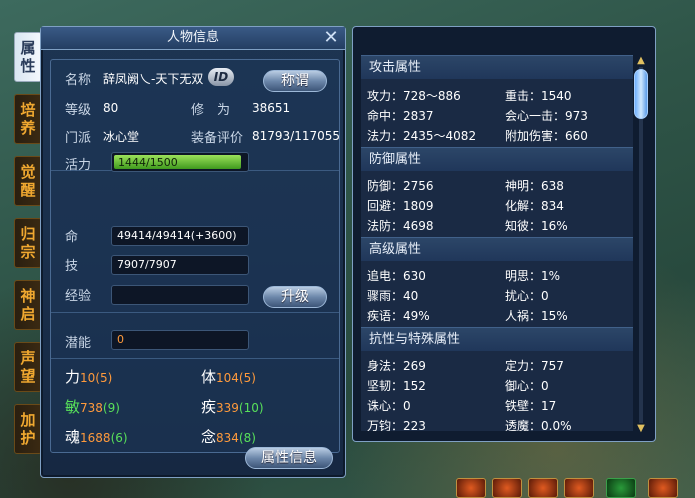  I want to click on attr-cell: 透魔：0.0%, so click(538, 425).